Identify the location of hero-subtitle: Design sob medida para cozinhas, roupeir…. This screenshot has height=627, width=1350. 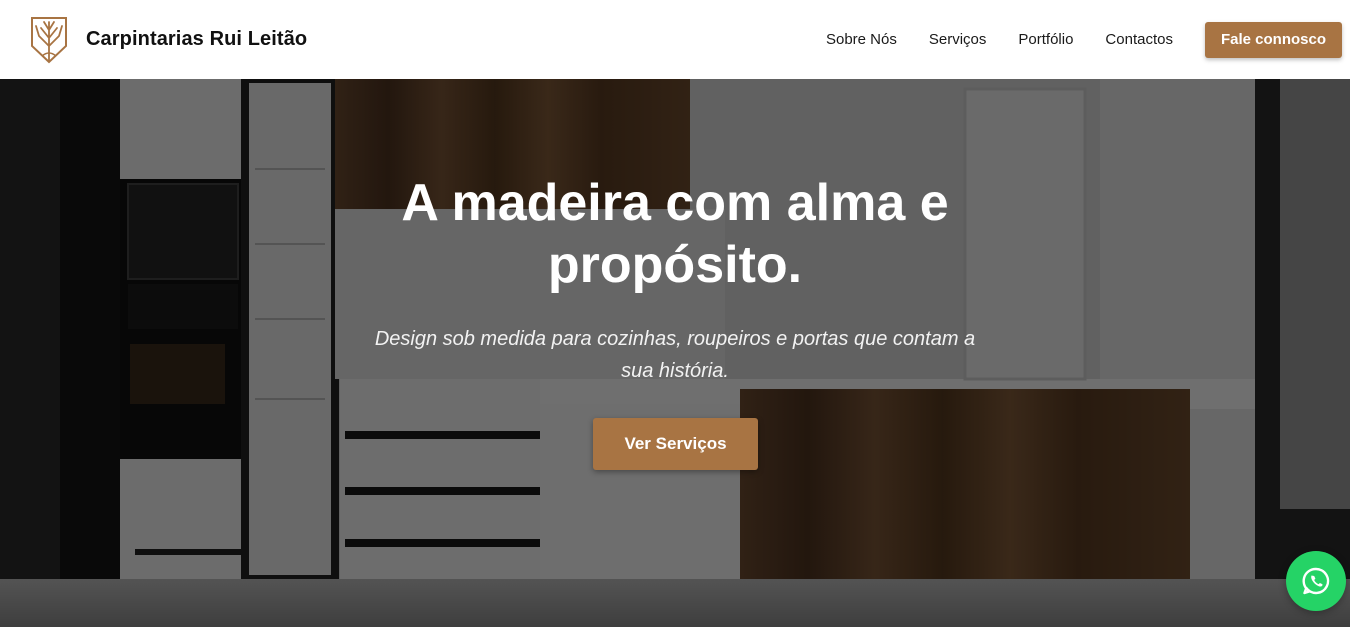
(675, 355).